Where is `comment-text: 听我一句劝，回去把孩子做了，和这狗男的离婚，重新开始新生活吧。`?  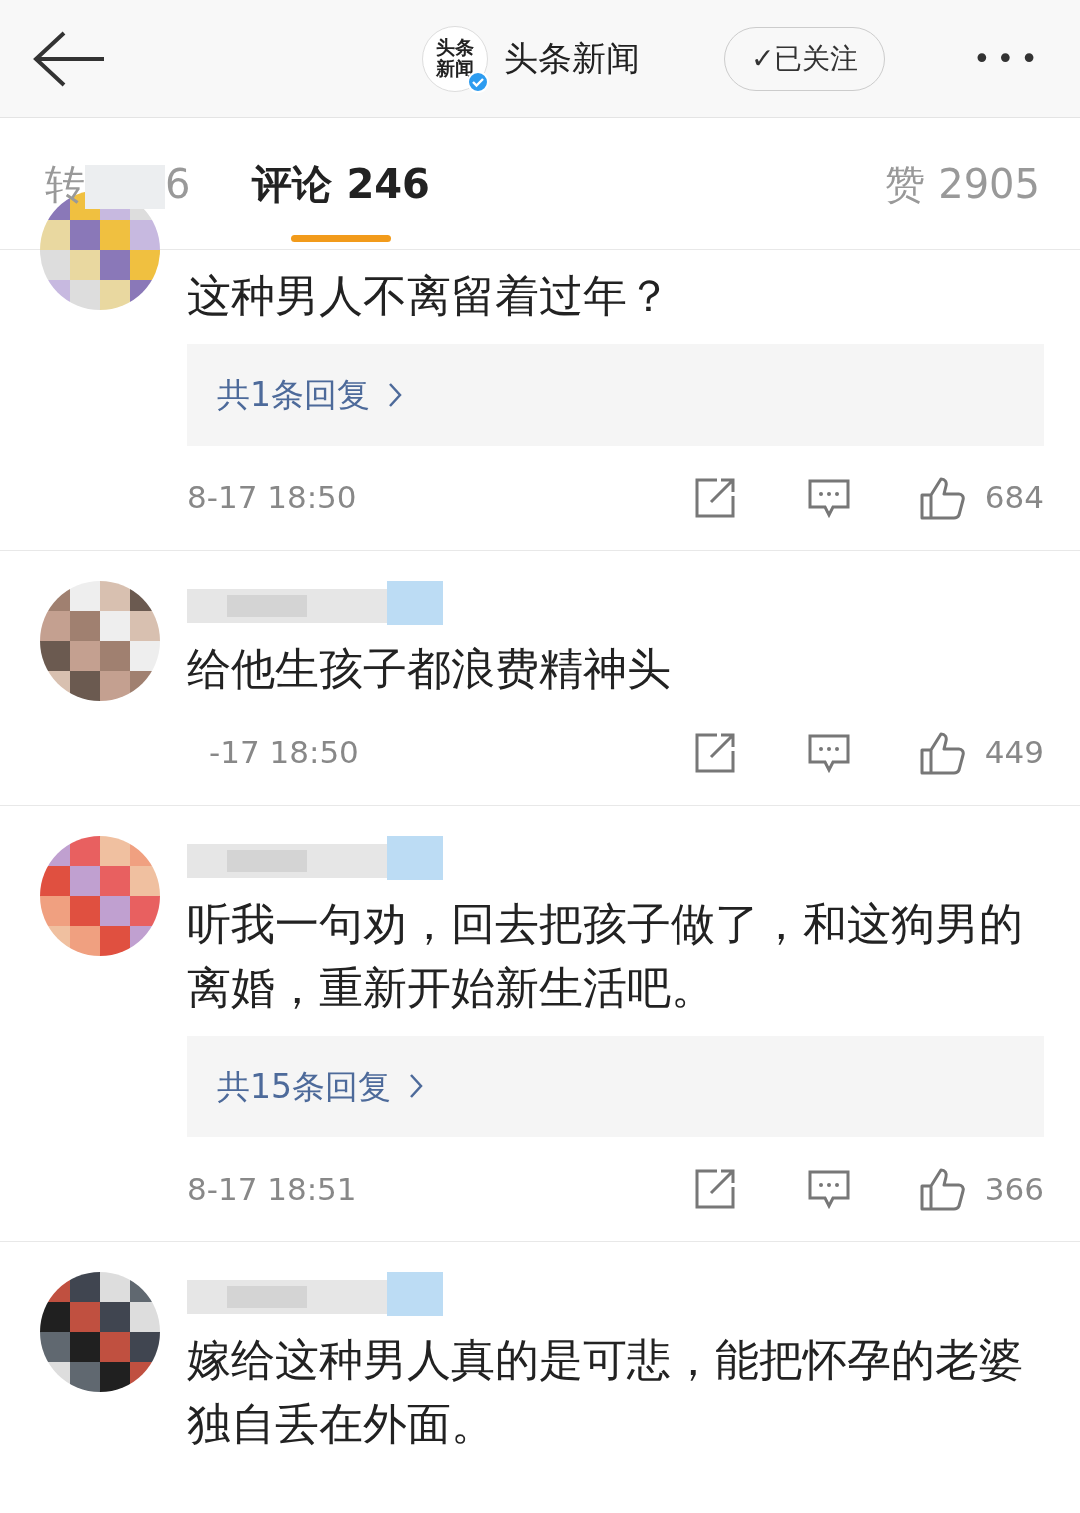
comment-text: 听我一句劝，回去把孩子做了，和这狗男的离婚，重新开始新生活吧。 is located at coordinates (605, 955).